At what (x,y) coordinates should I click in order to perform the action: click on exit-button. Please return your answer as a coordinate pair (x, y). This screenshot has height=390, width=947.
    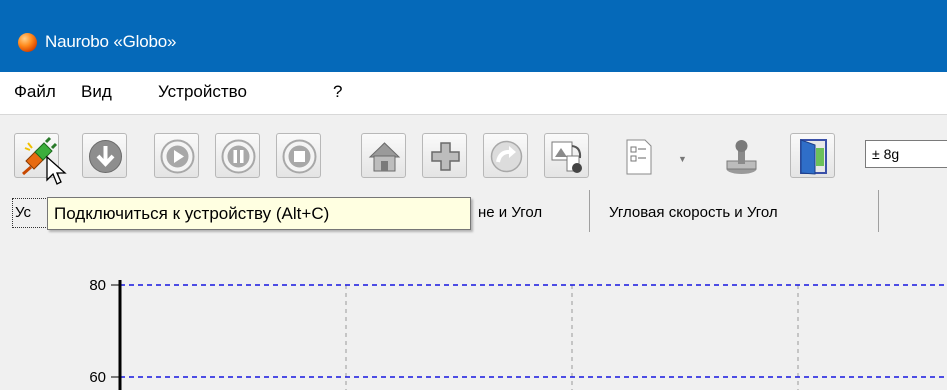
    Looking at the image, I should click on (812, 155).